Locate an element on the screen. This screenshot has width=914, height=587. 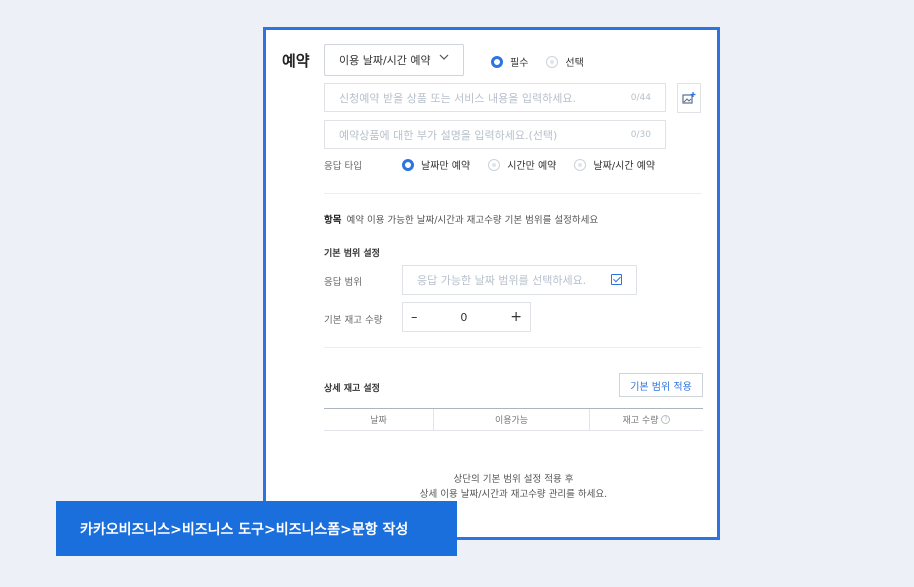
stock-label: 기본 재고 수량 is located at coordinates (353, 320).